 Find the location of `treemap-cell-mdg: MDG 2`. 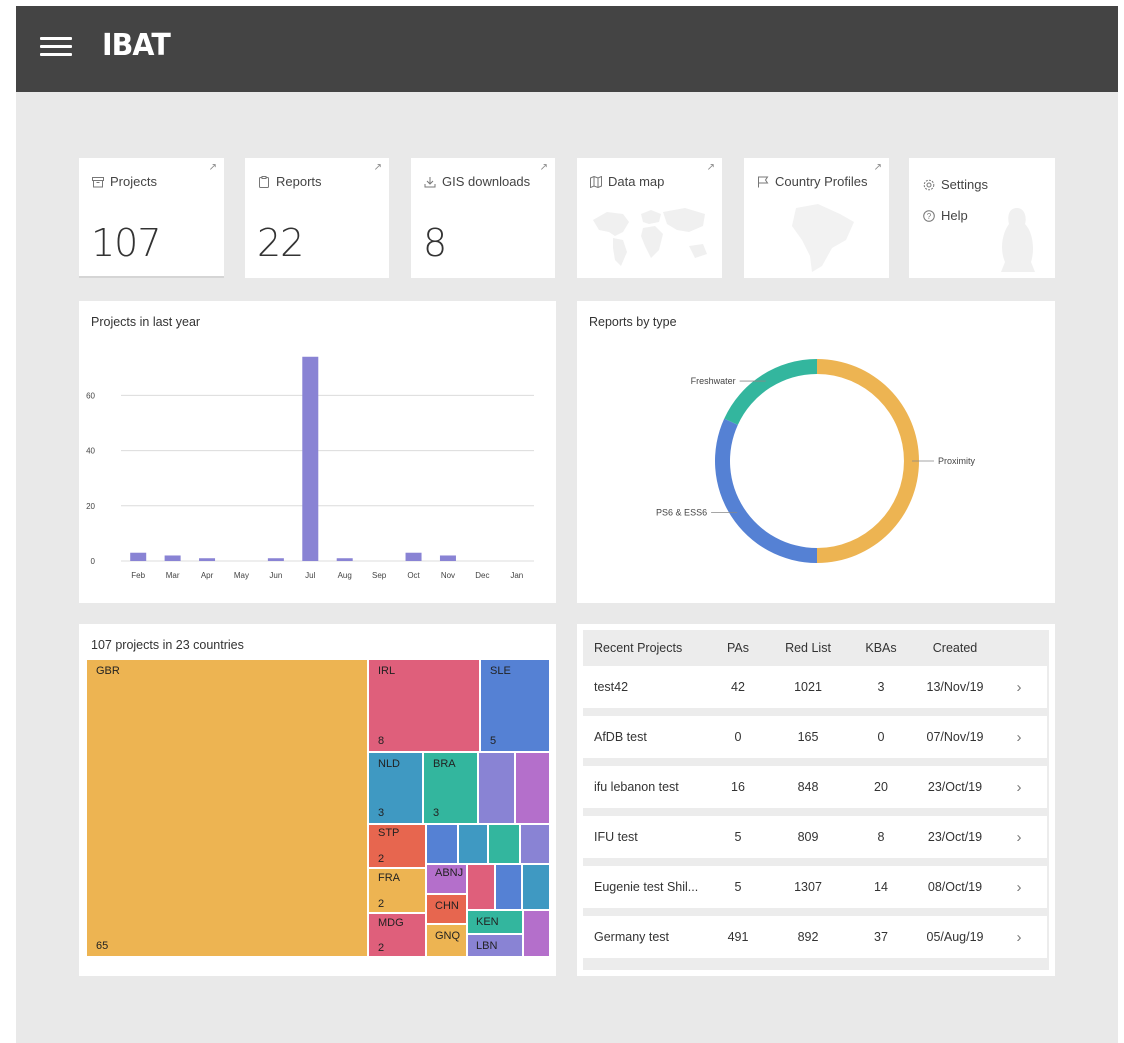

treemap-cell-mdg: MDG 2 is located at coordinates (397, 935).